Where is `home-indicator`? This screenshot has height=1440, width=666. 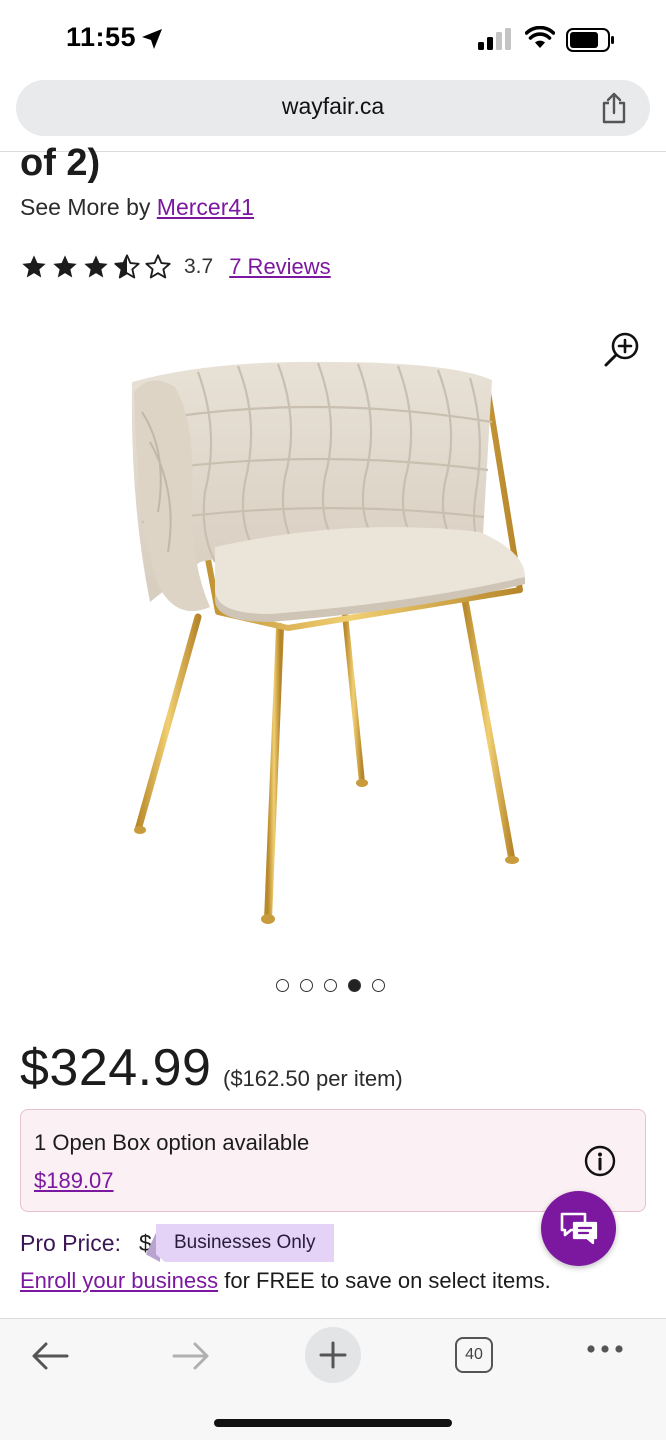 home-indicator is located at coordinates (333, 1423).